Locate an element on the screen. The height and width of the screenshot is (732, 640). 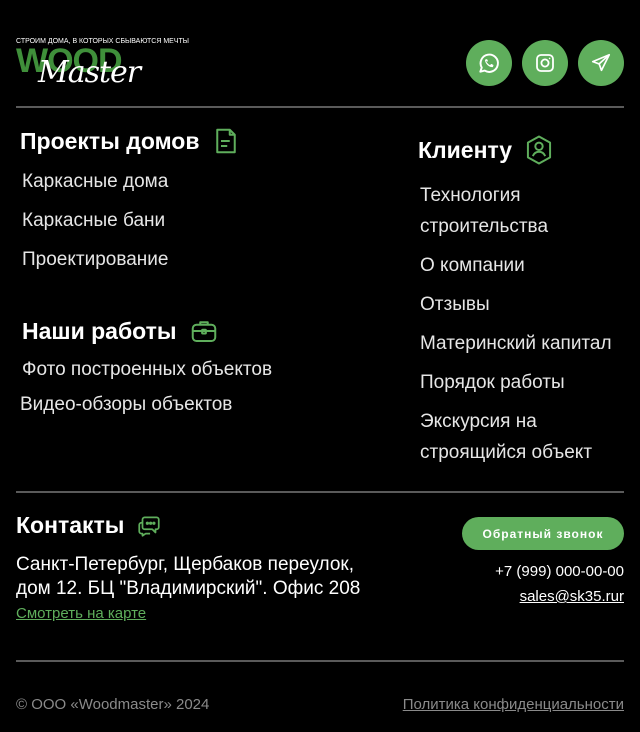
link-about: О компании is located at coordinates (472, 265).